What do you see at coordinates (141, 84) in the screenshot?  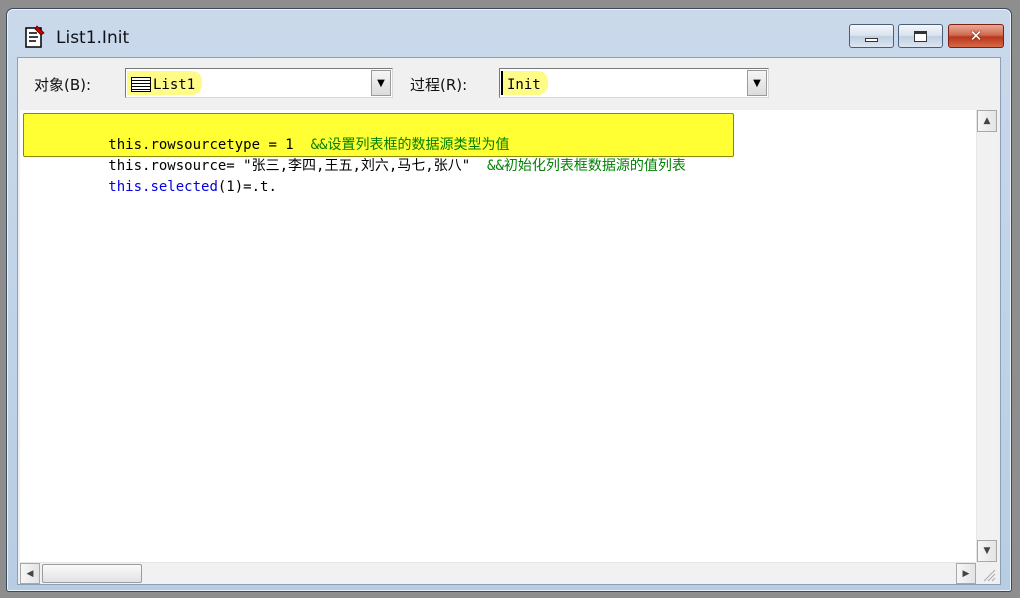 I see `list-object-icon` at bounding box center [141, 84].